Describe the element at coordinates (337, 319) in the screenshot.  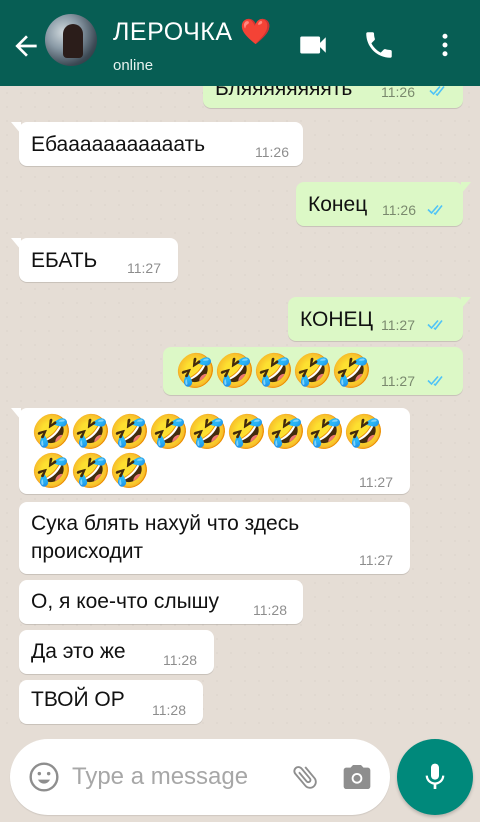
I see `message-text: КОНЕЦ` at that location.